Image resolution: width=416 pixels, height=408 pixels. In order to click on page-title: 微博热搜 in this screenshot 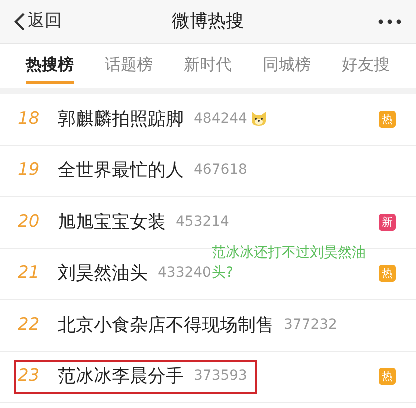, I will do `click(208, 22)`.